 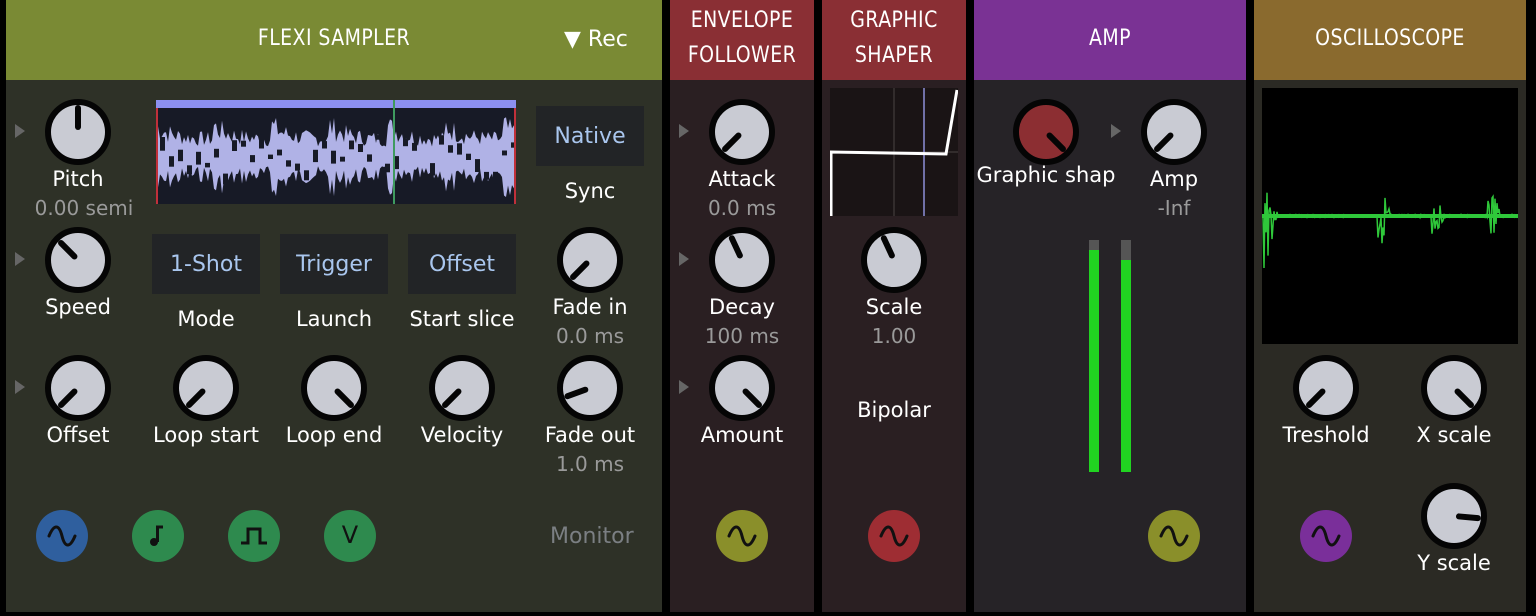 I want to click on amp-out-port, so click(x=1174, y=536).